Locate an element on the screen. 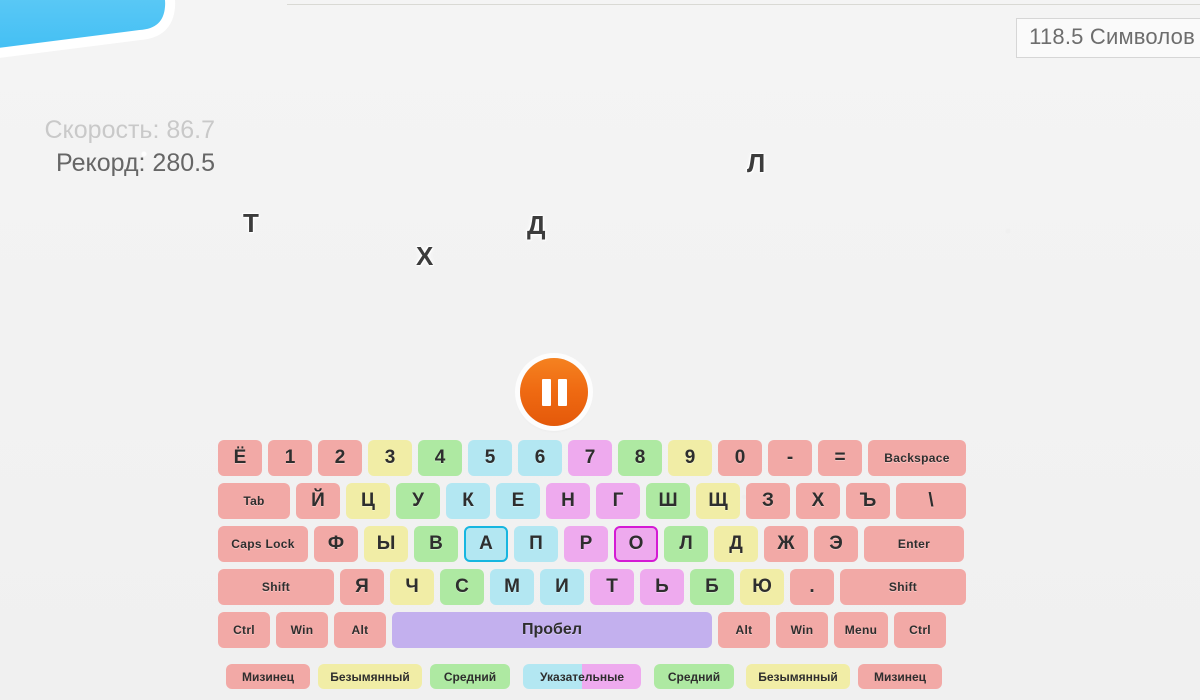 The height and width of the screenshot is (700, 1200). key-б: Б is located at coordinates (712, 587).